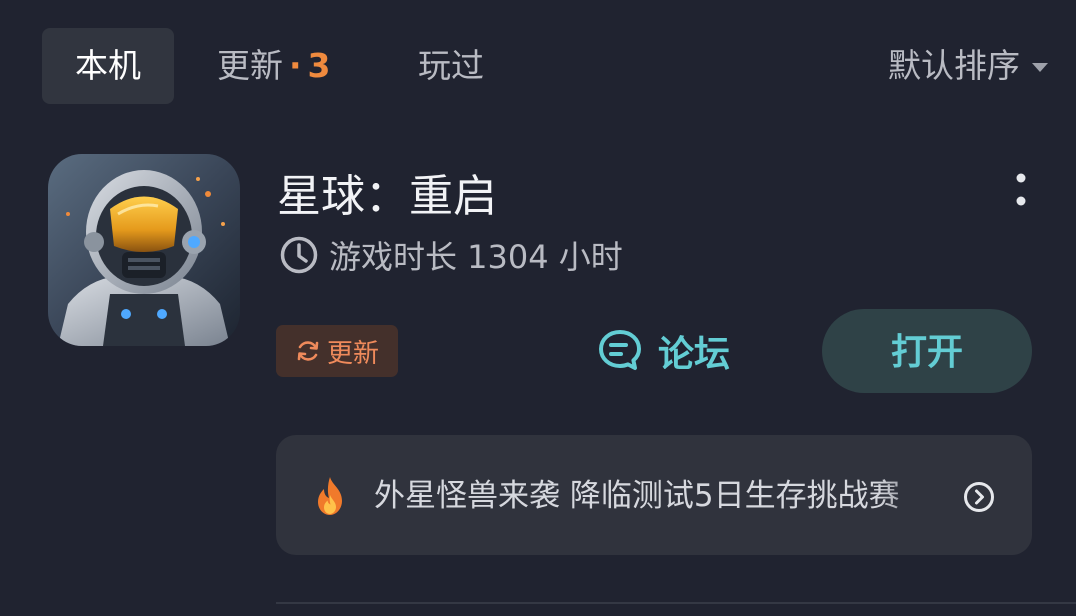 The image size is (1076, 616). Describe the element at coordinates (352, 353) in the screenshot. I see `update-badge-label: 更新` at that location.